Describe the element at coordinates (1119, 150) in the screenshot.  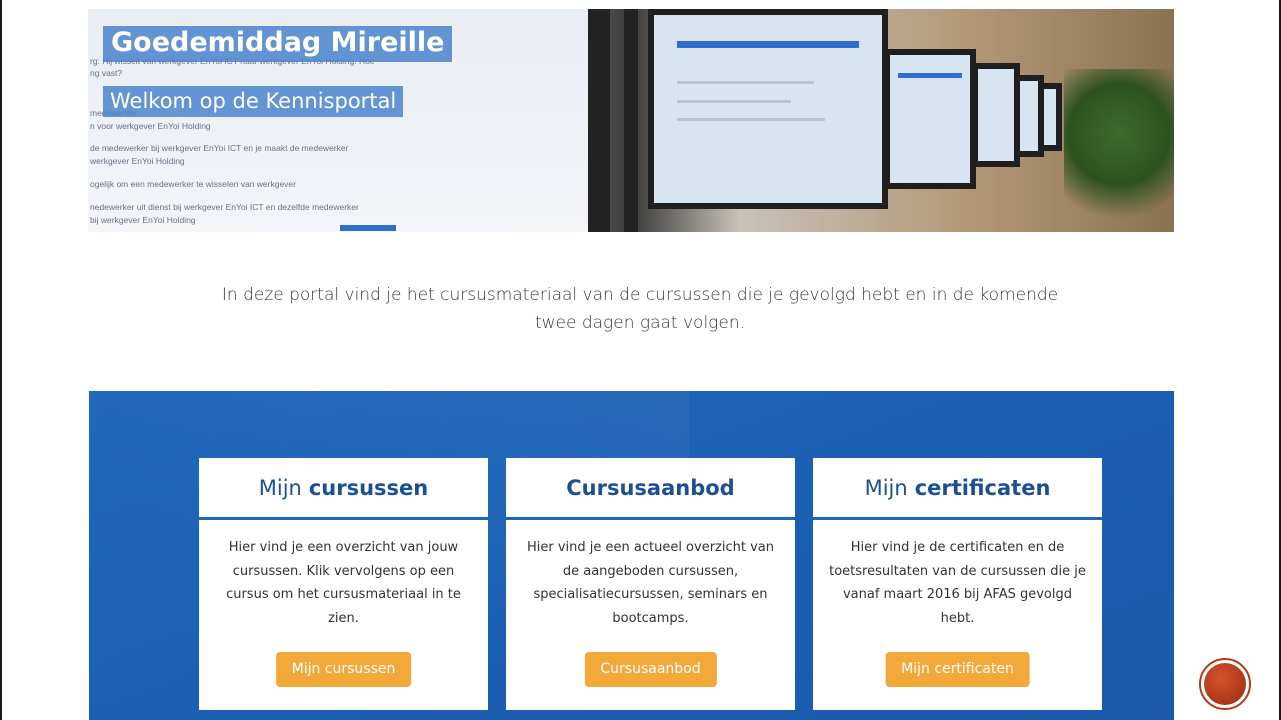
I see `plant-image` at that location.